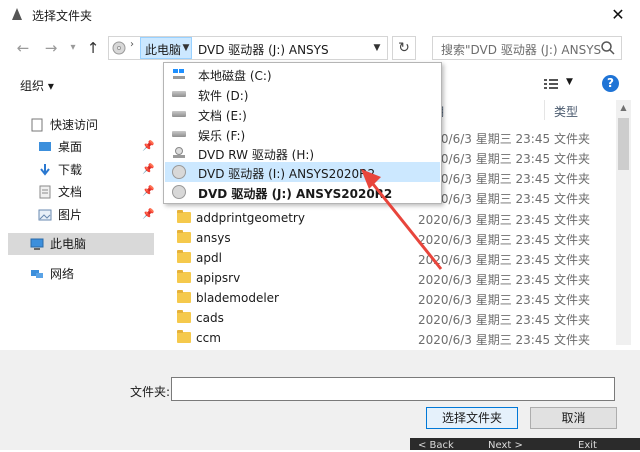 This screenshot has width=640, height=452. What do you see at coordinates (237, 298) in the screenshot?
I see `row-name: blademodeler` at bounding box center [237, 298].